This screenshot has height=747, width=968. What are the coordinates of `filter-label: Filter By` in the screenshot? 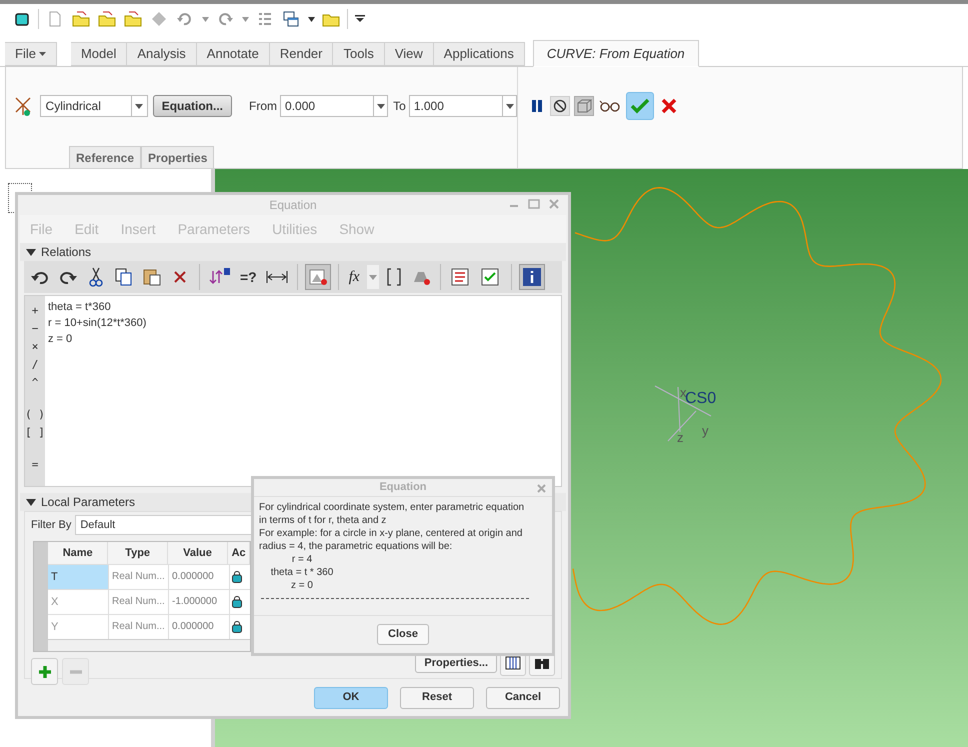 It's located at (51, 525).